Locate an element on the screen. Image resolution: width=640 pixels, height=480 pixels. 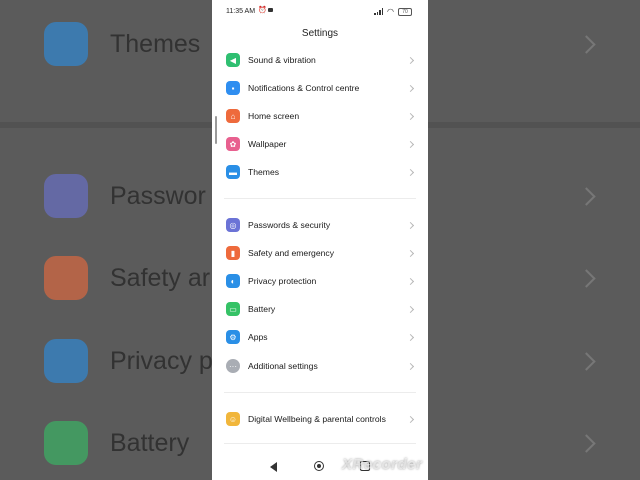
settings-item-digital-wellbeing: ☺ Digital Wellbeing & parental controls is located at coordinates (320, 419).